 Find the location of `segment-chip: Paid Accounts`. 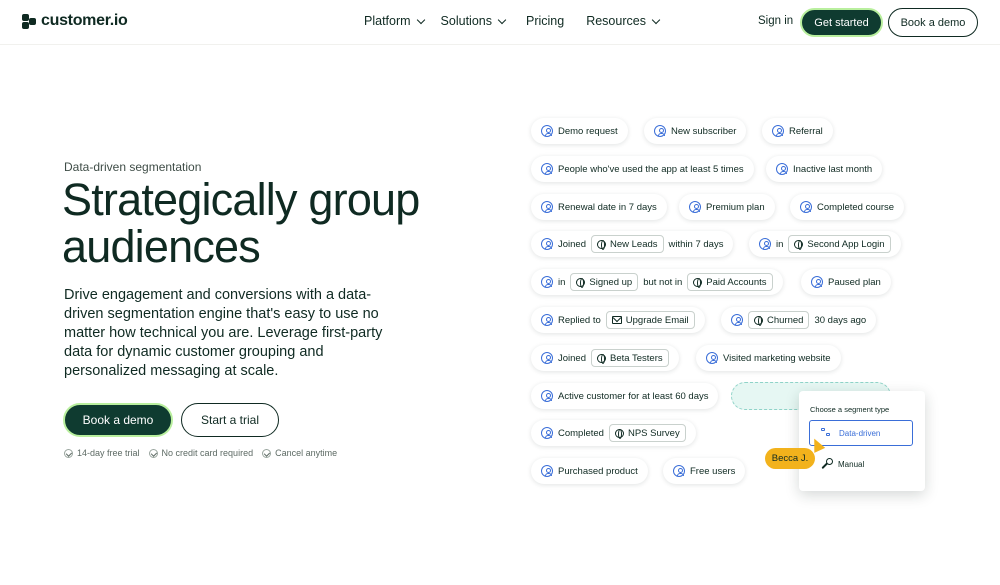

segment-chip: Paid Accounts is located at coordinates (730, 282).